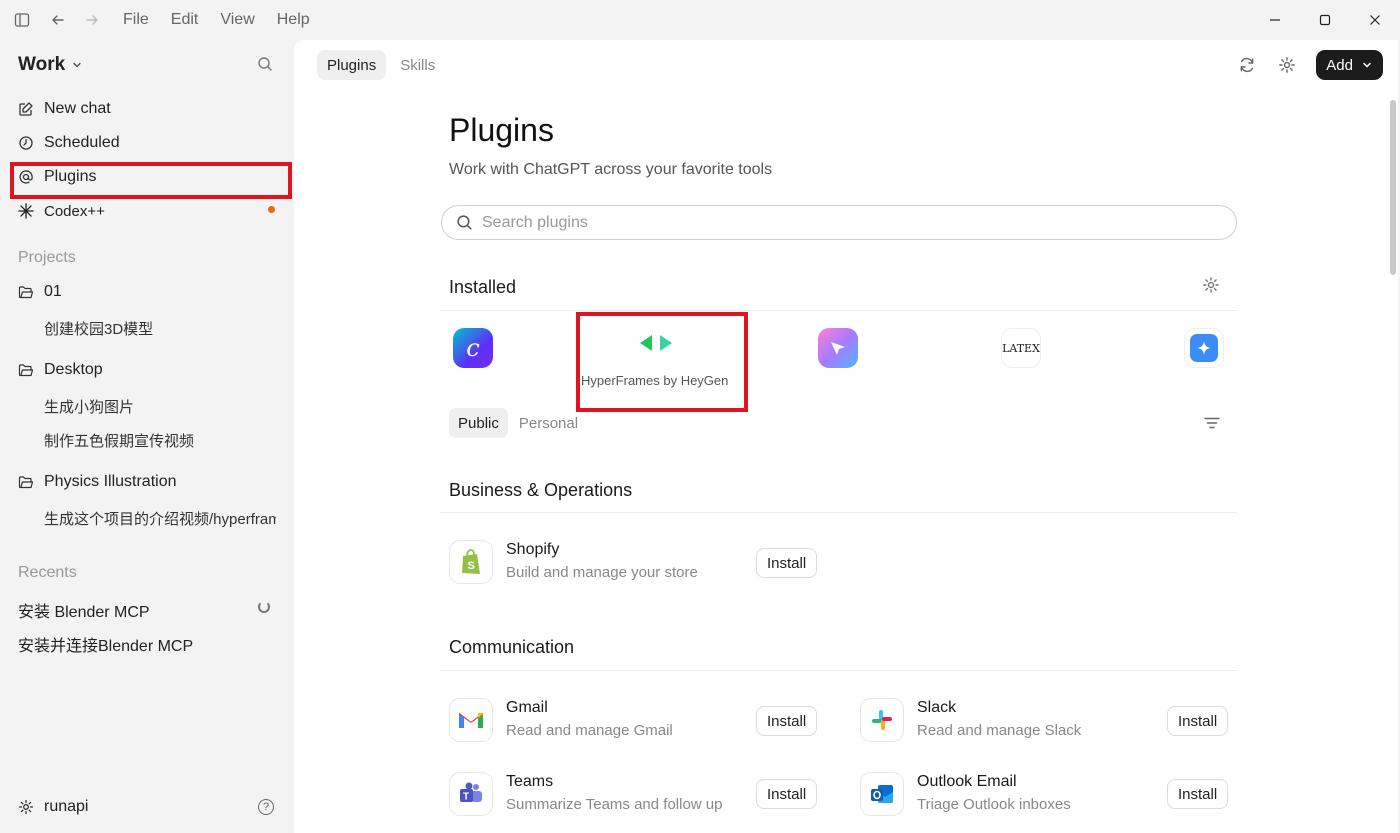  I want to click on project-chat-item: 生成小狗图片, so click(160, 406).